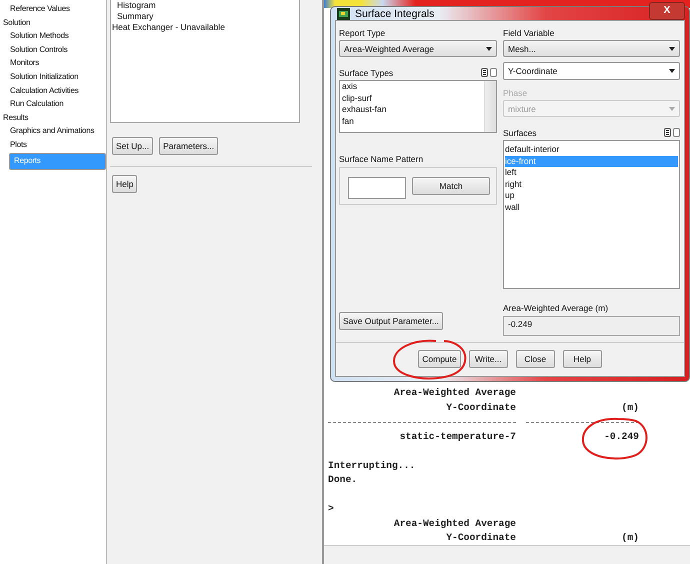 This screenshot has width=690, height=564. What do you see at coordinates (591, 207) in the screenshot?
I see `list-item: wall` at bounding box center [591, 207].